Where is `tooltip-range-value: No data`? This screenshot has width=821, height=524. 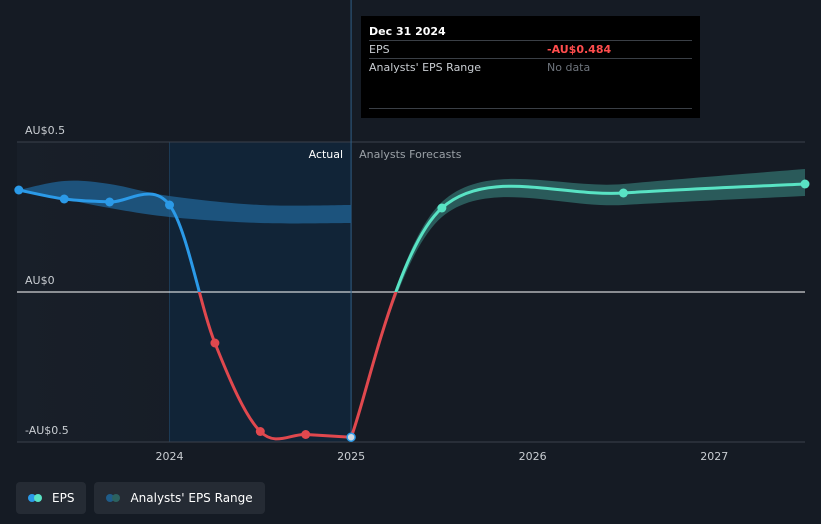
tooltip-range-value: No data is located at coordinates (569, 67).